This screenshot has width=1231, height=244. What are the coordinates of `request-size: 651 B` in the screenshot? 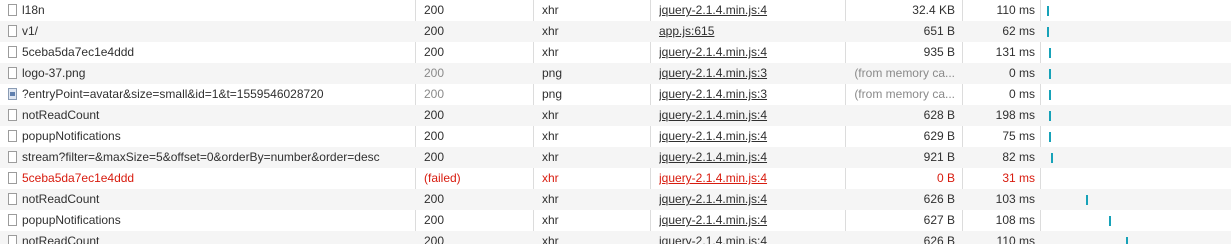 It's located at (939, 31).